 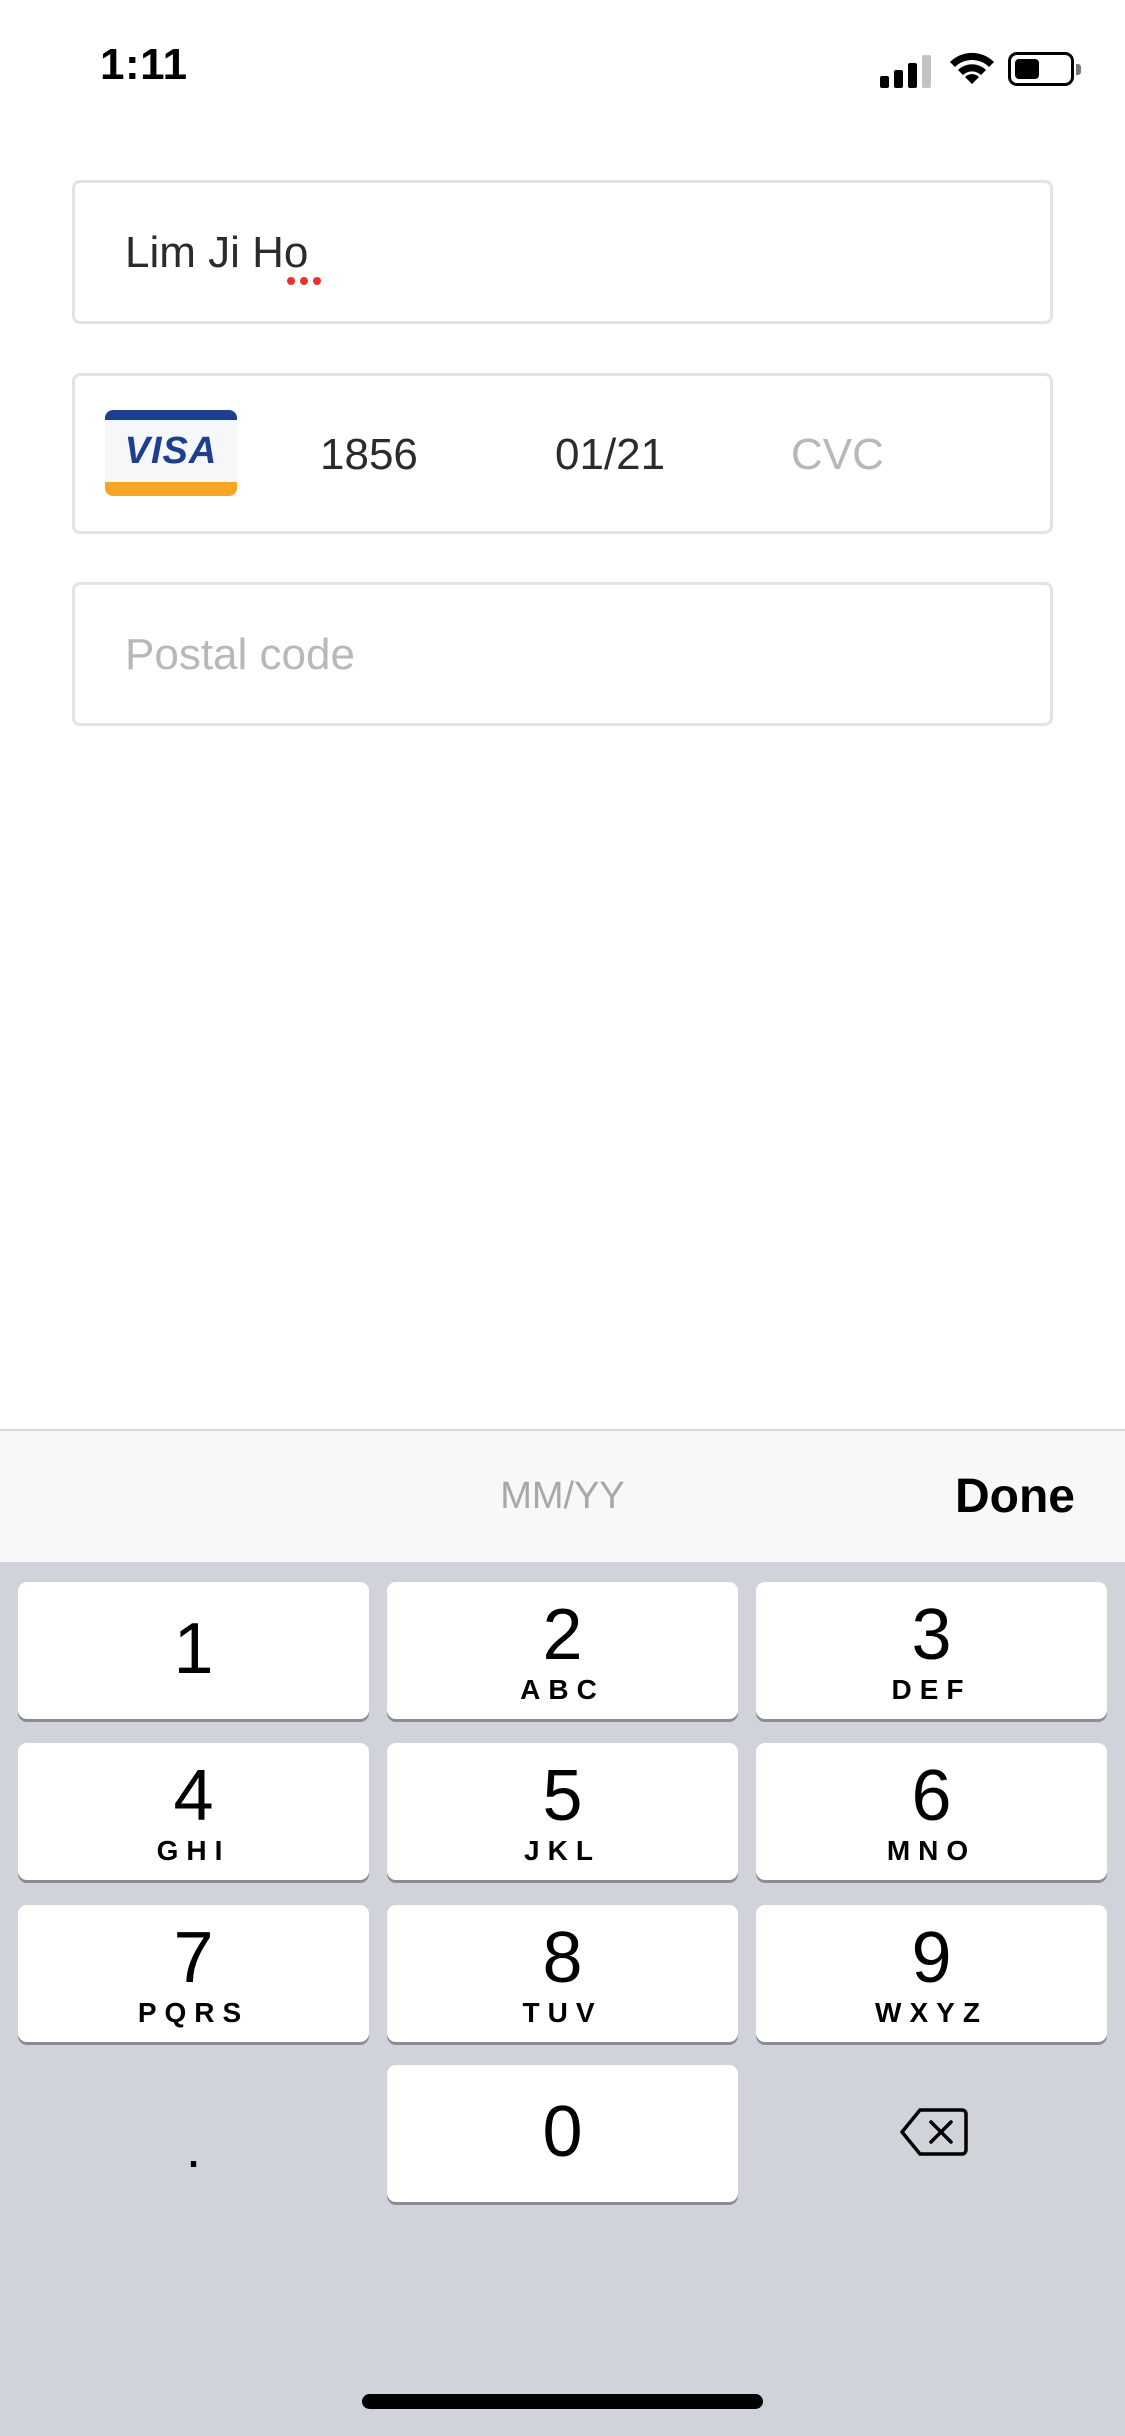 What do you see at coordinates (307, 282) in the screenshot?
I see `spell-check-underline` at bounding box center [307, 282].